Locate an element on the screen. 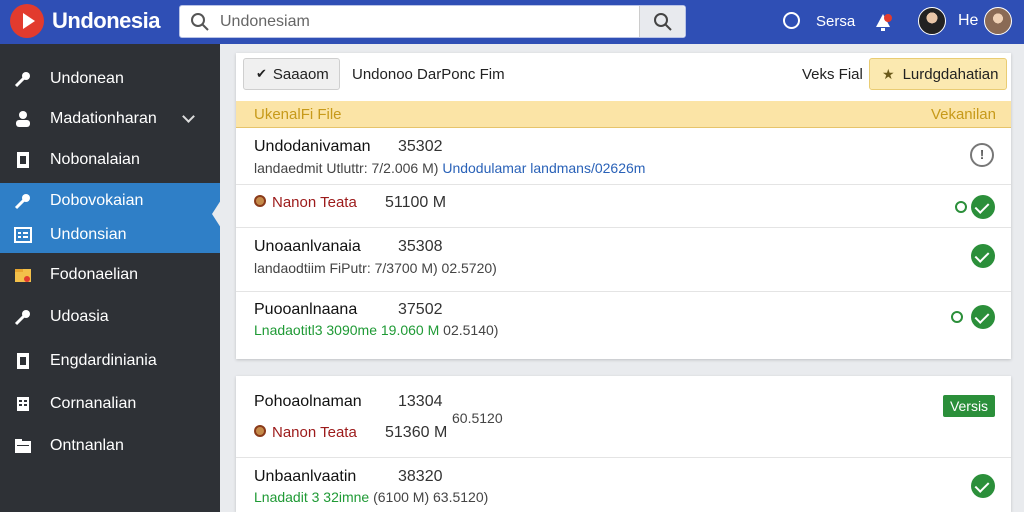 This screenshot has width=1024, height=512. row-number: 37502 is located at coordinates (420, 309).